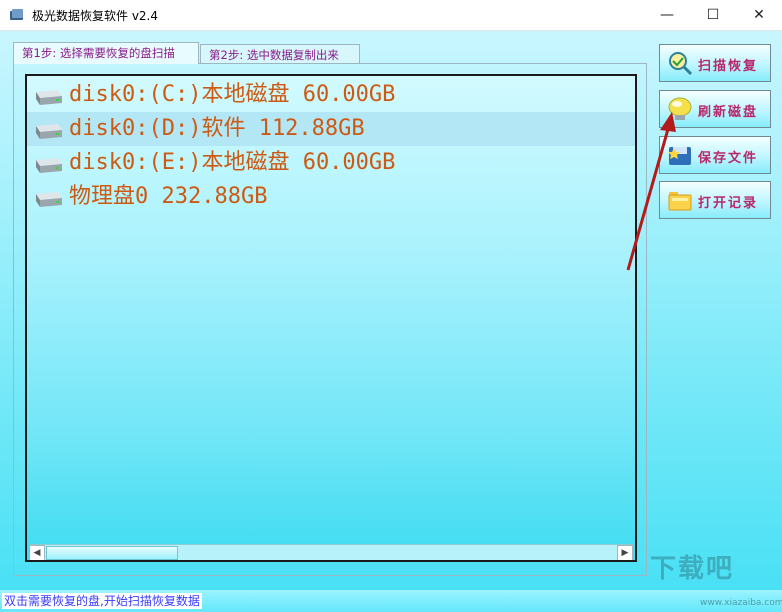 This screenshot has height=612, width=782. I want to click on disk-label: 物理盘0 232.88GB, so click(168, 196).